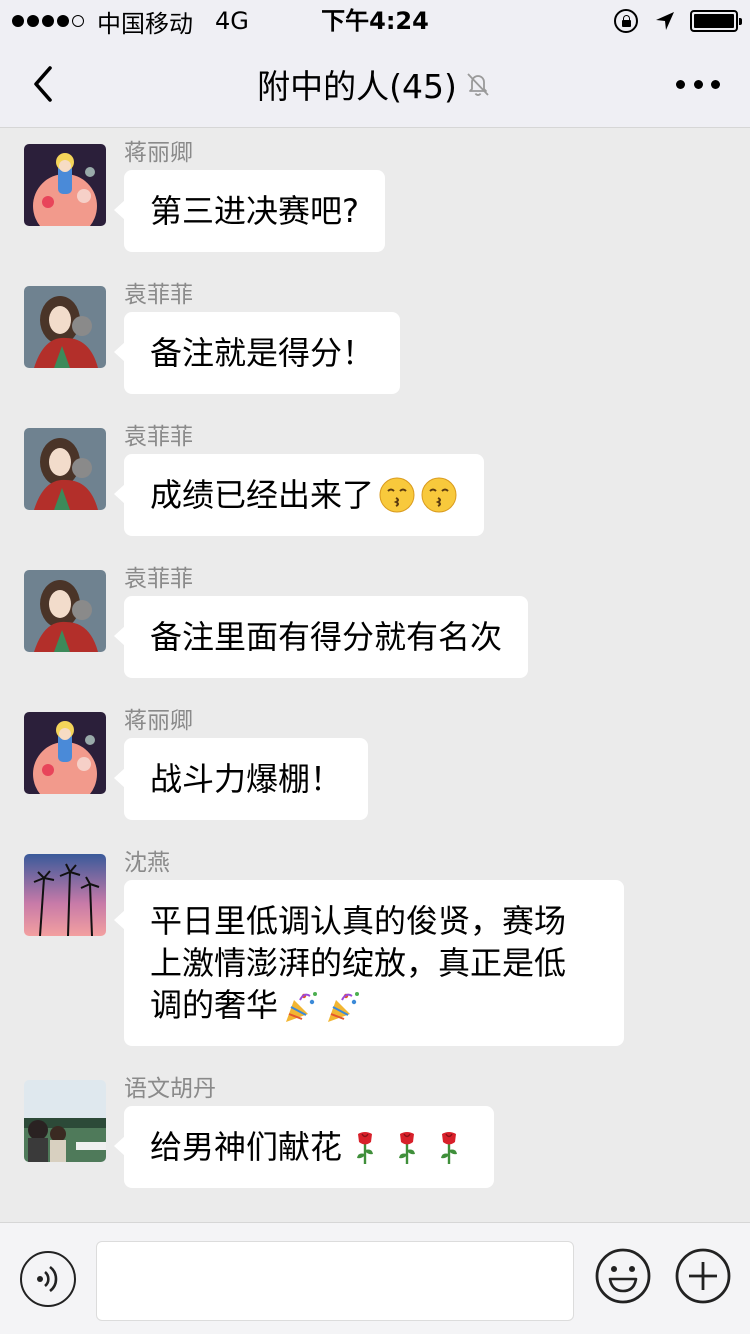 The width and height of the screenshot is (750, 1334). I want to click on message-text-line: 平日里低调认真的俊贤，赛场, so click(358, 921).